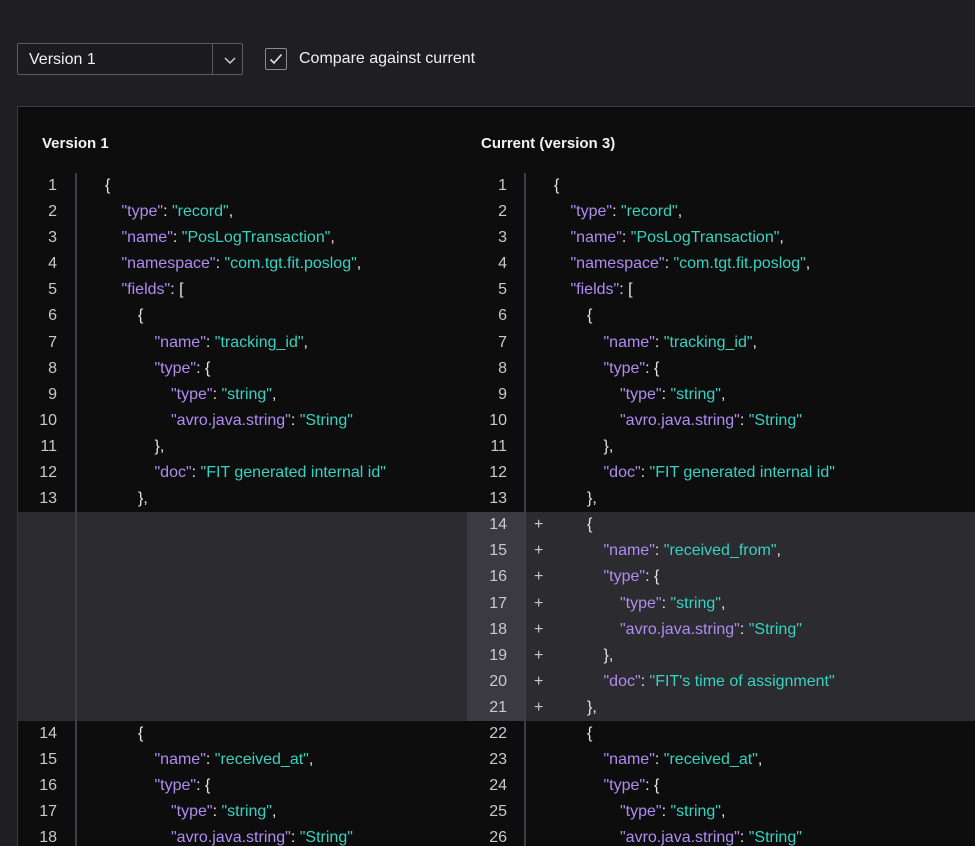  Describe the element at coordinates (48, 733) in the screenshot. I see `left-line-number: 14` at that location.